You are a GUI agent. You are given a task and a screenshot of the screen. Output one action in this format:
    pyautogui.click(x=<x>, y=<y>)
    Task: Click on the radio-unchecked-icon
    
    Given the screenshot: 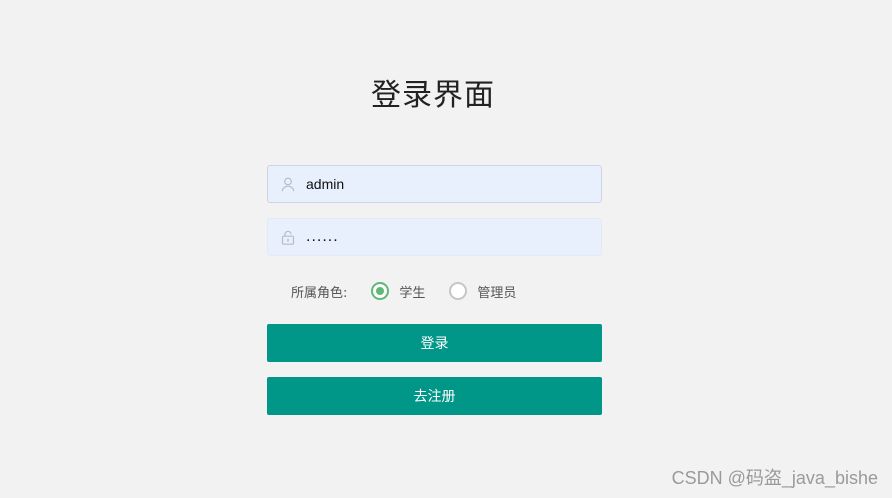 What is the action you would take?
    pyautogui.click(x=458, y=291)
    